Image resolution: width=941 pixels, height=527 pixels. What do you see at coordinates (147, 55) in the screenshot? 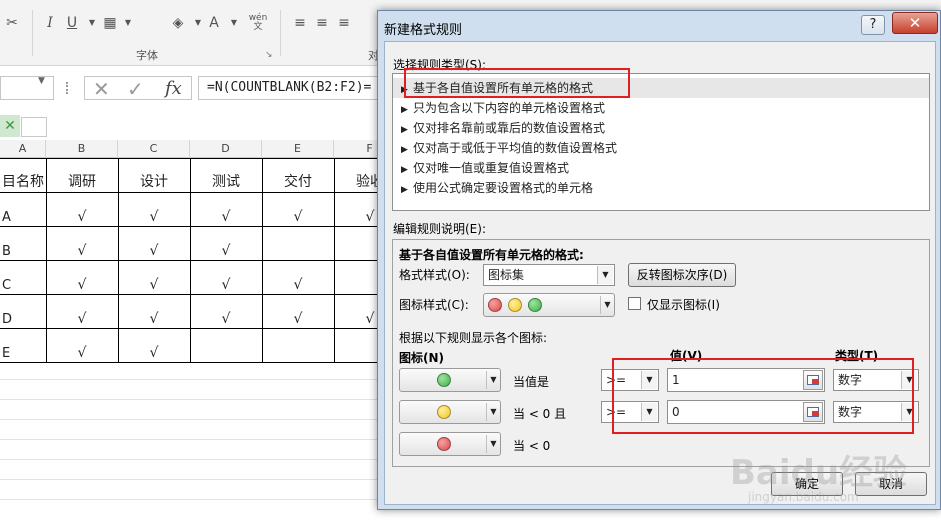
I see `font-group-label: 字体` at bounding box center [147, 55].